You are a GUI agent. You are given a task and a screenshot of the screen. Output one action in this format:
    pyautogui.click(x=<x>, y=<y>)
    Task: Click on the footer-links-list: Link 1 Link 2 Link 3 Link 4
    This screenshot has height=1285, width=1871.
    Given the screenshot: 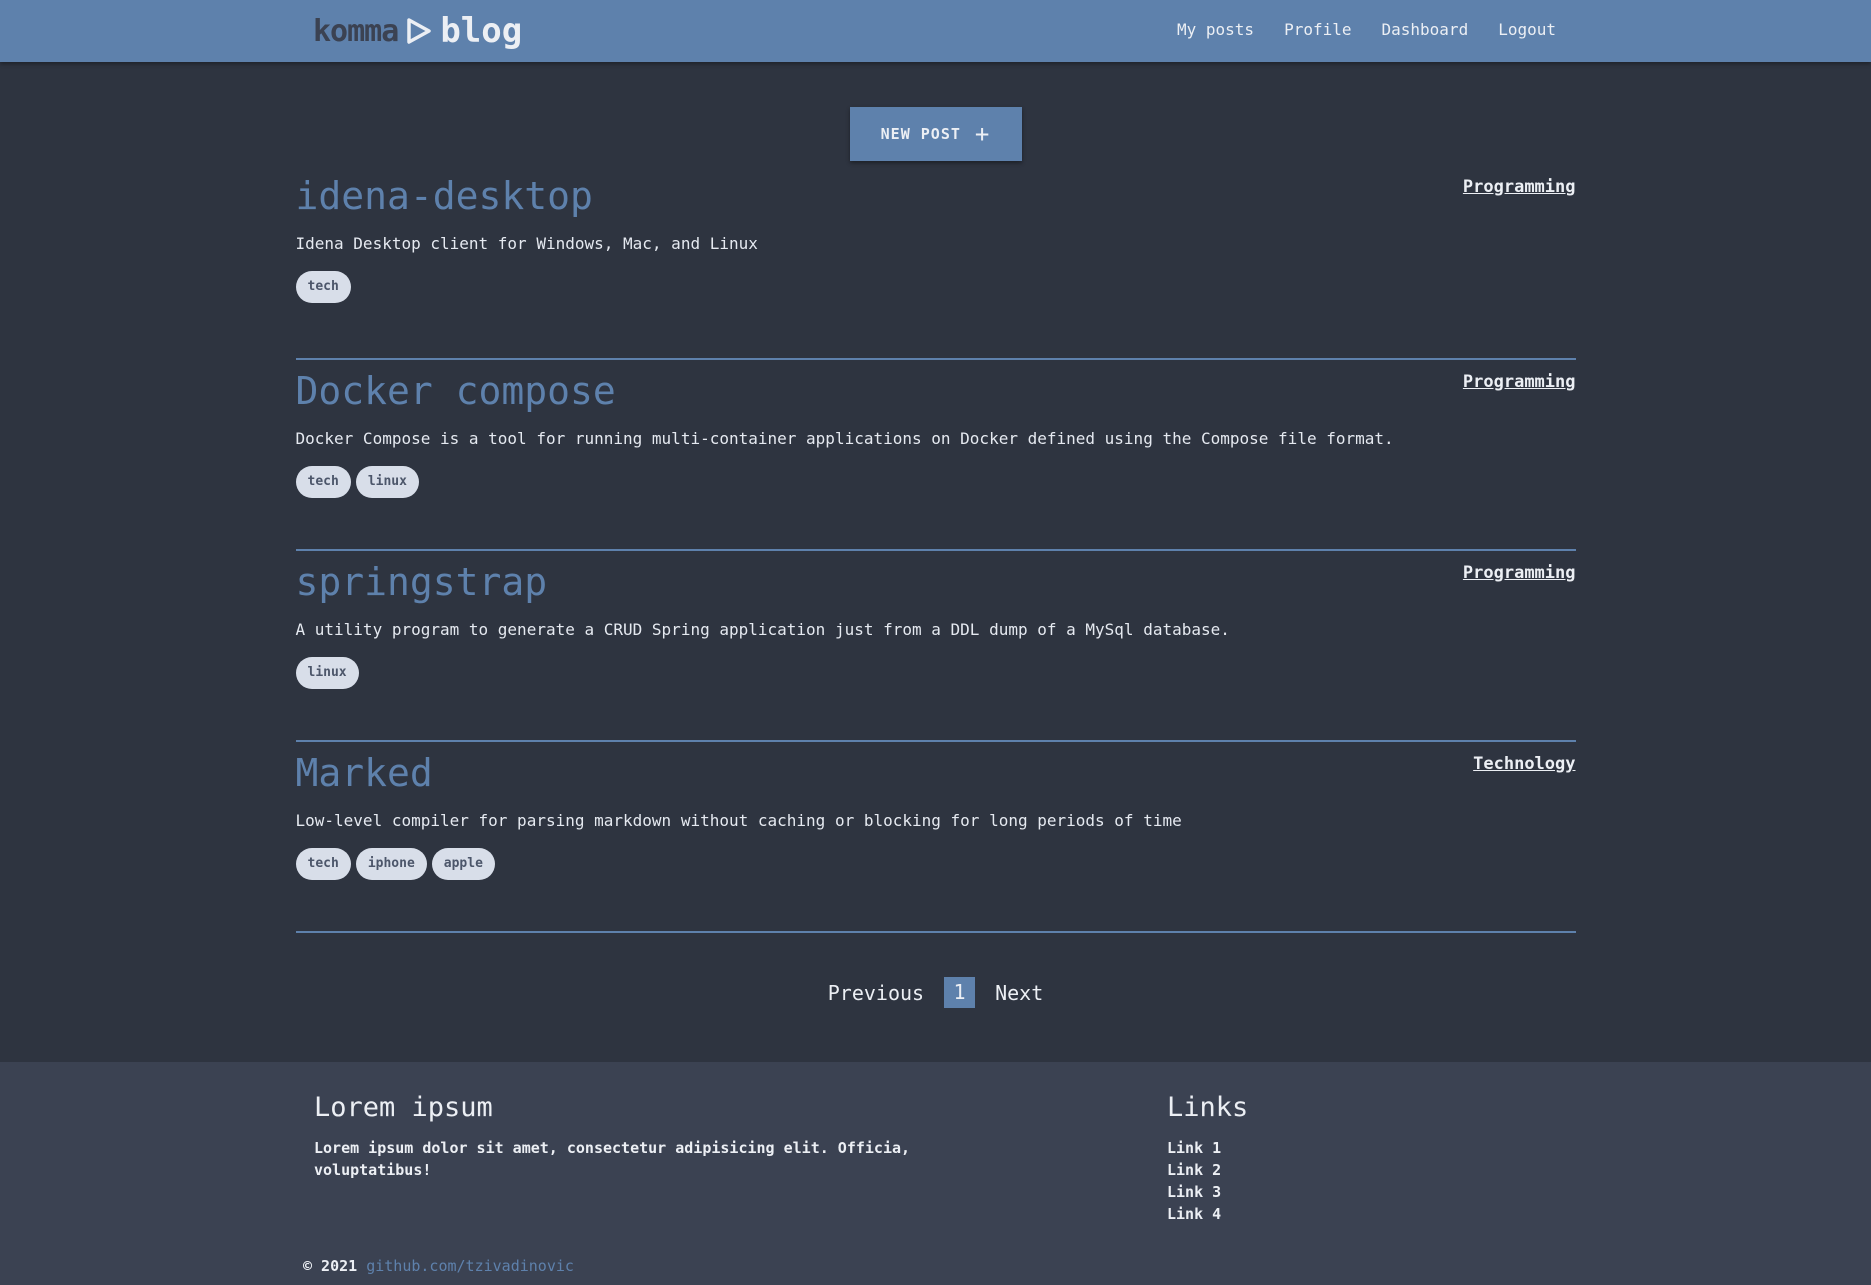 What is the action you would take?
    pyautogui.click(x=1207, y=1181)
    